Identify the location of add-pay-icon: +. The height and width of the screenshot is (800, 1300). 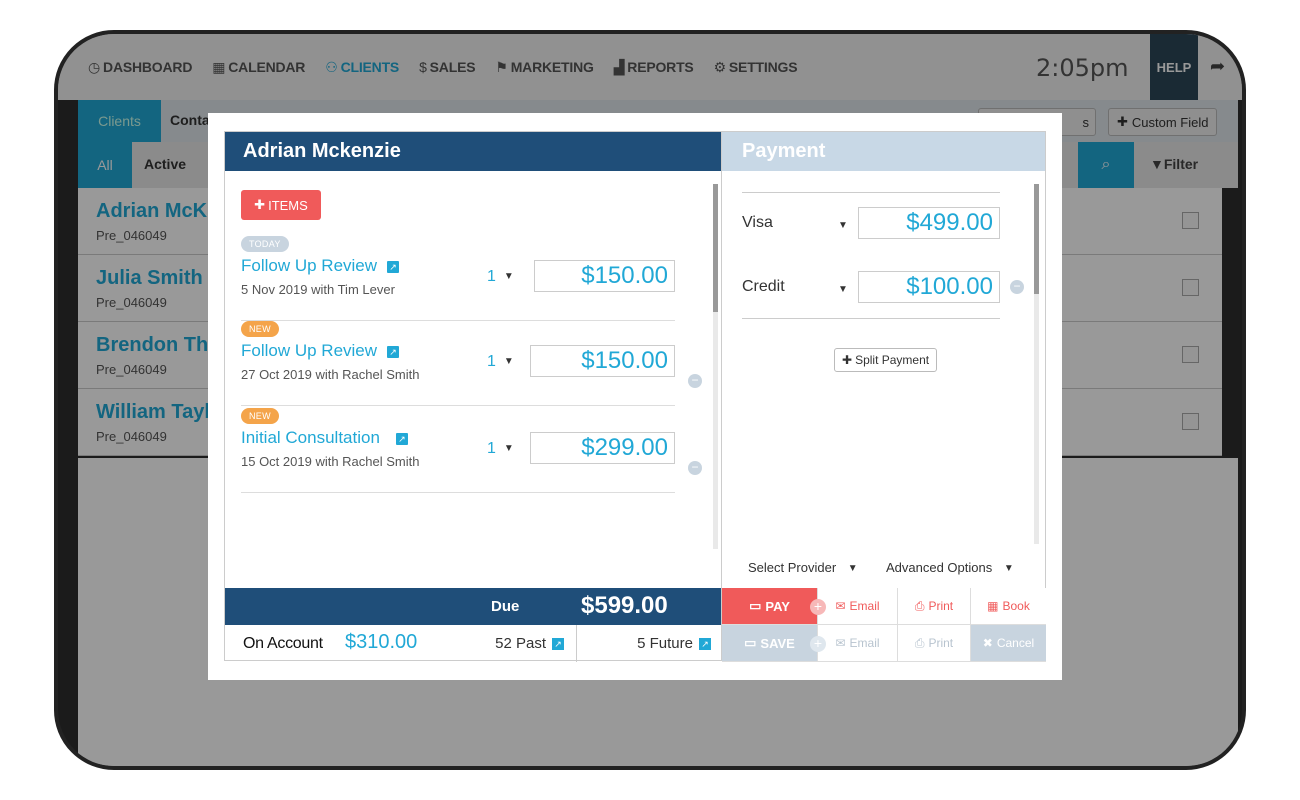
(818, 607).